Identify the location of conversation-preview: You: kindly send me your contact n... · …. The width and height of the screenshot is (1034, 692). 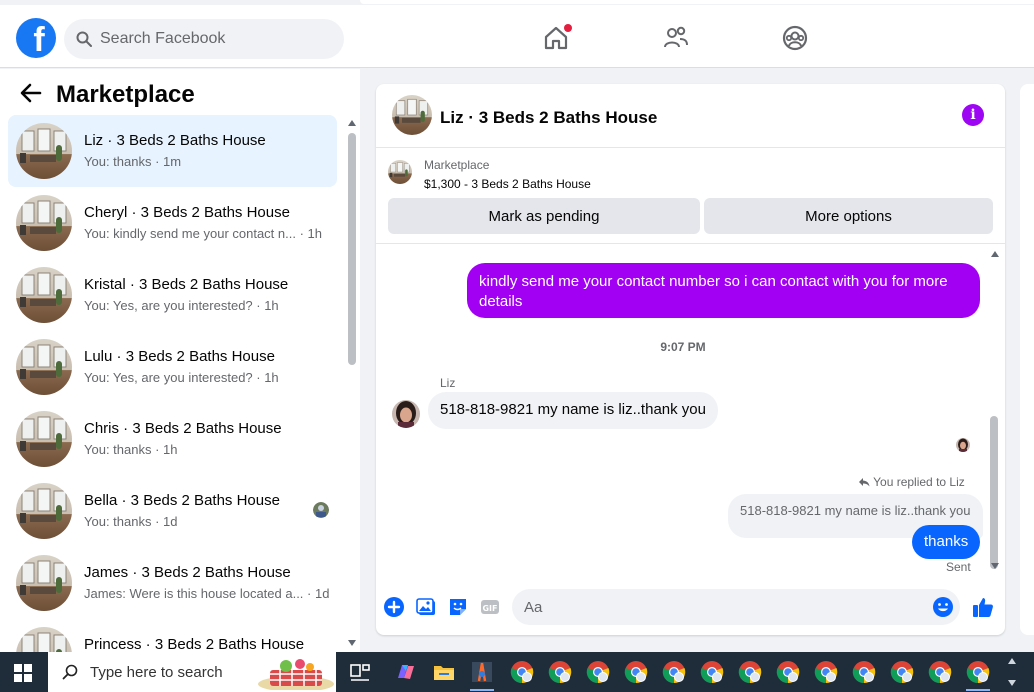
(203, 233).